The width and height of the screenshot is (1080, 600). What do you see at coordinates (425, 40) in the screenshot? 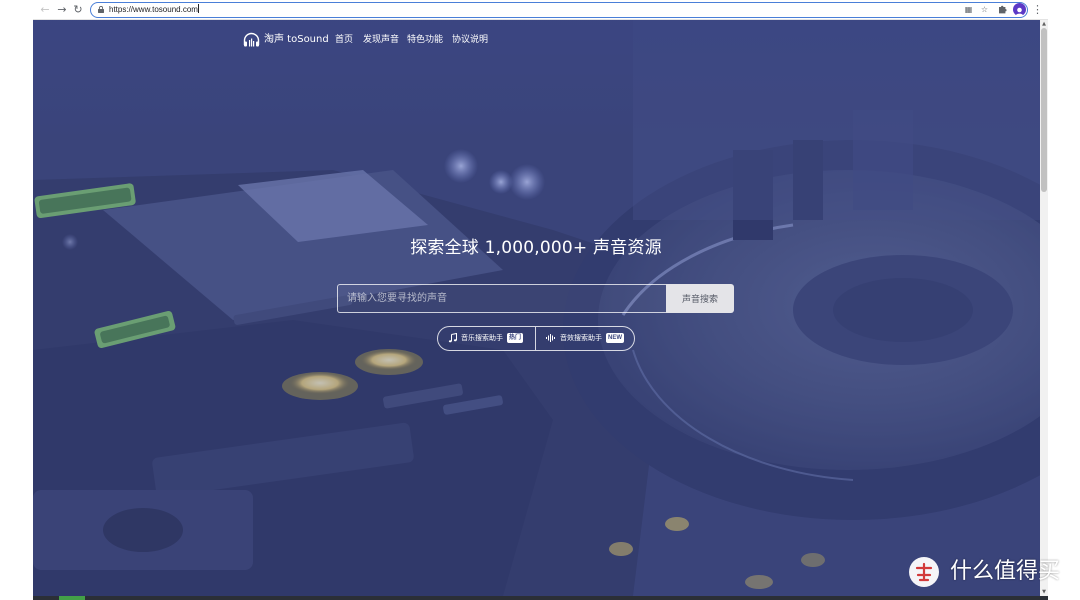
I see `nav-features: 特色功能` at bounding box center [425, 40].